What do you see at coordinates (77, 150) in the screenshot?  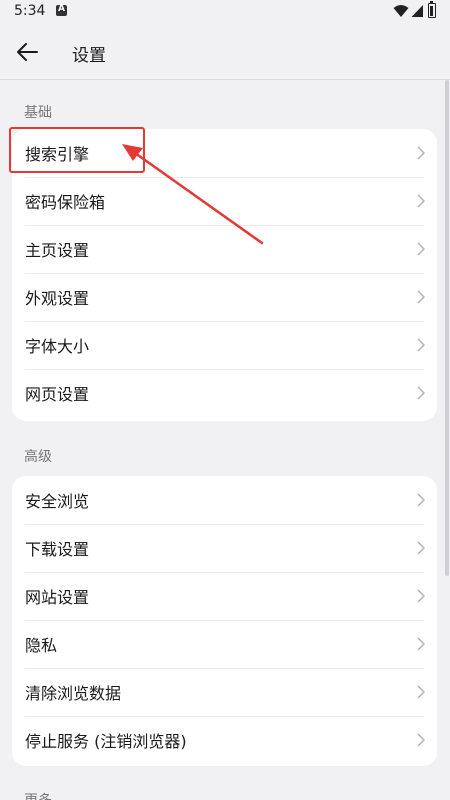 I see `highlight-box` at bounding box center [77, 150].